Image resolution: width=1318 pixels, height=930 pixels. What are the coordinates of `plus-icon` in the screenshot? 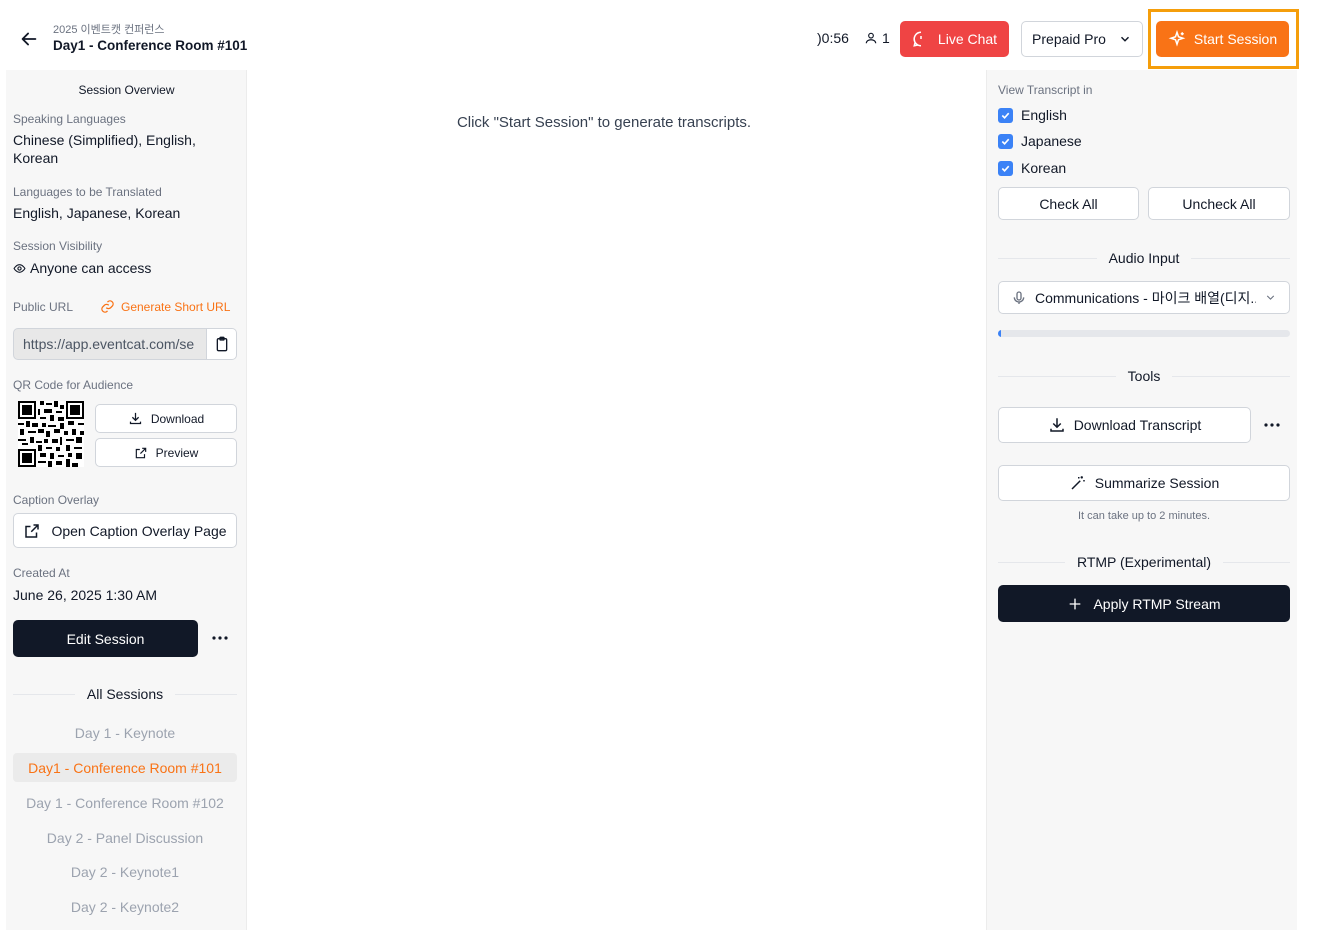 It's located at (1075, 603).